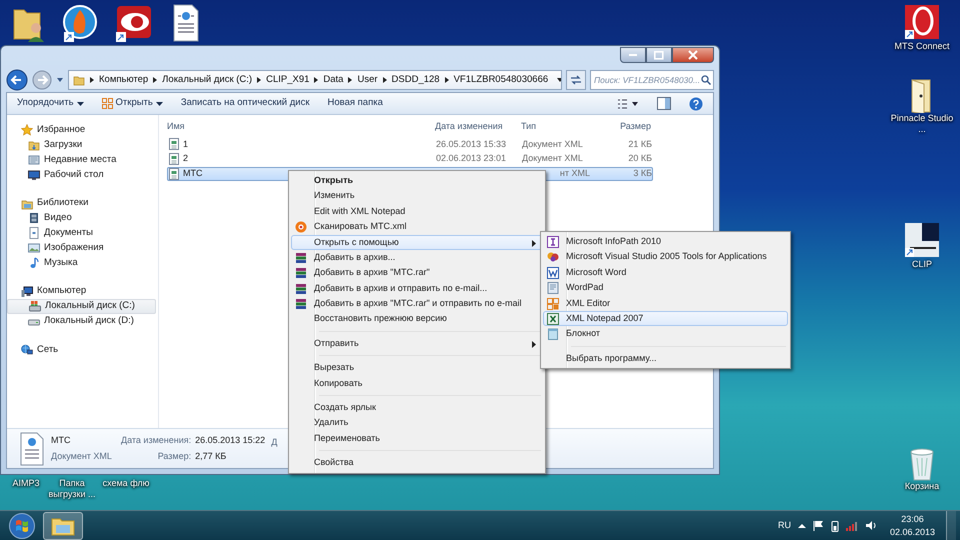 This screenshot has width=960, height=540. I want to click on menu-item: XML Editor, so click(665, 303).